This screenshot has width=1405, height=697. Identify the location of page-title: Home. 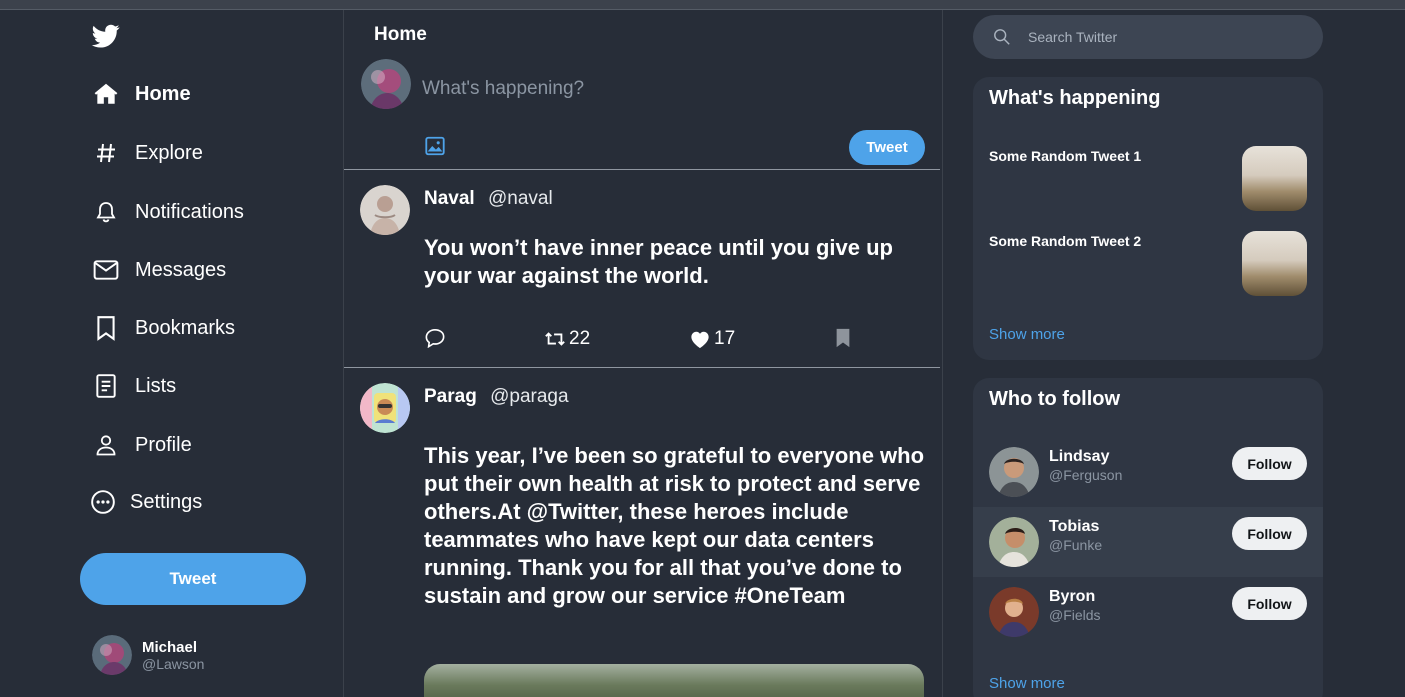
(400, 34).